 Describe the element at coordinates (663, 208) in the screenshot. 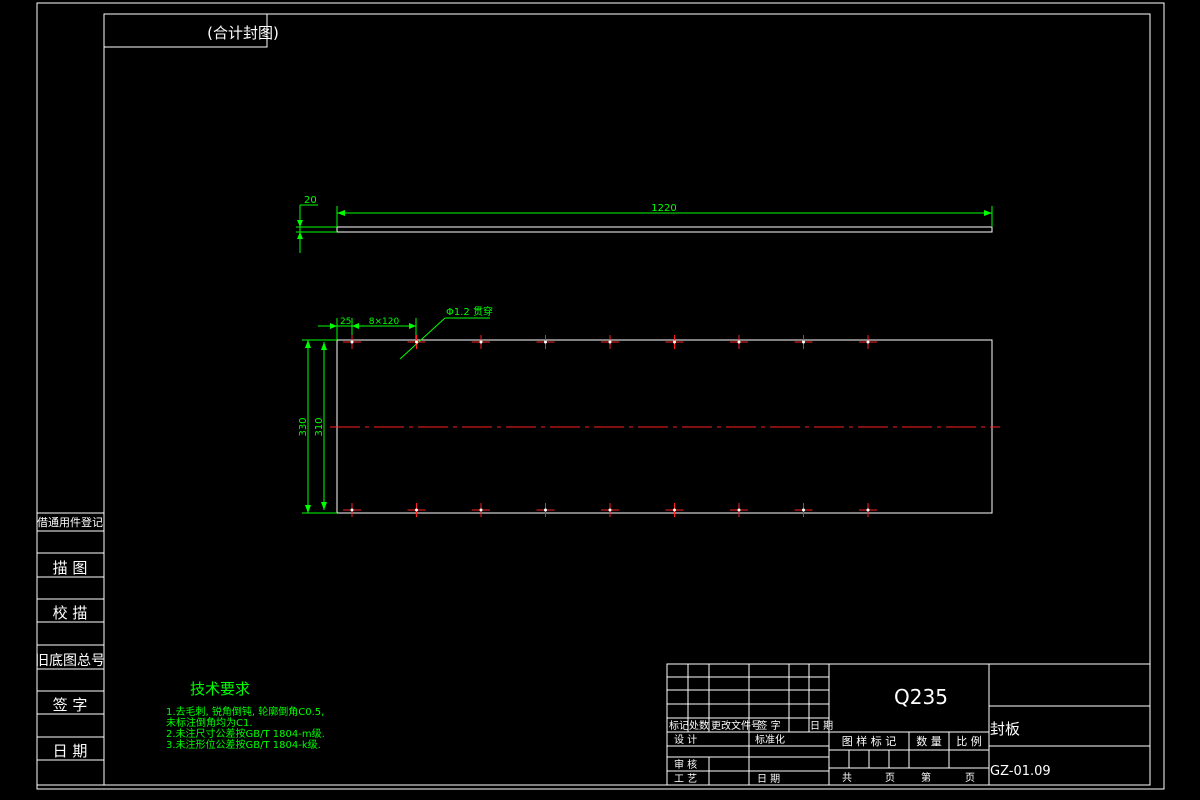

I see `length-label: 1220` at that location.